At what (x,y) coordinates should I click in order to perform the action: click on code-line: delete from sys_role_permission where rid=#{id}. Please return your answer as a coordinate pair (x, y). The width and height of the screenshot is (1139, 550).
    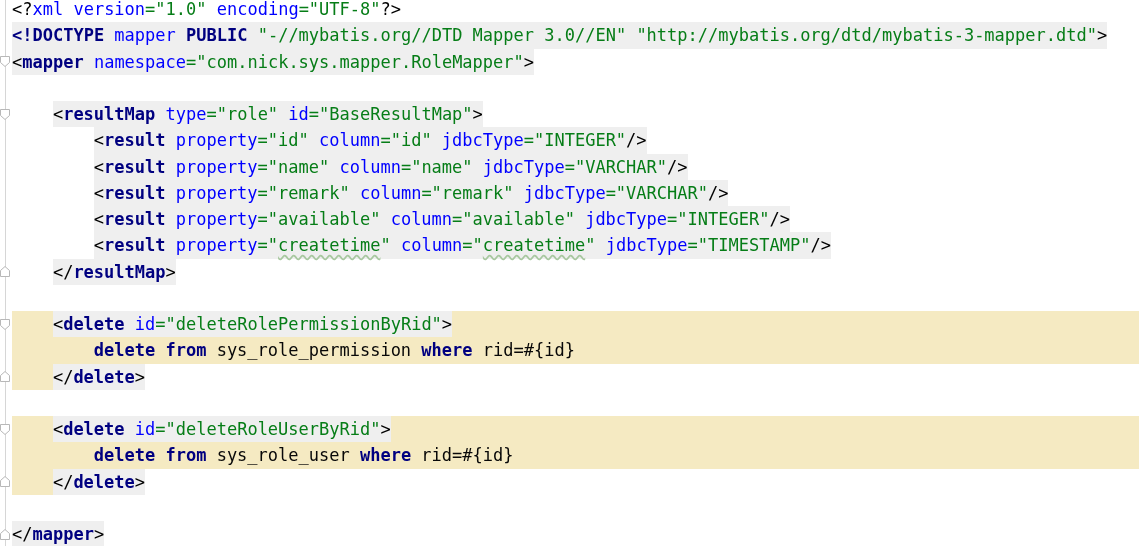
    Looking at the image, I should click on (334, 351).